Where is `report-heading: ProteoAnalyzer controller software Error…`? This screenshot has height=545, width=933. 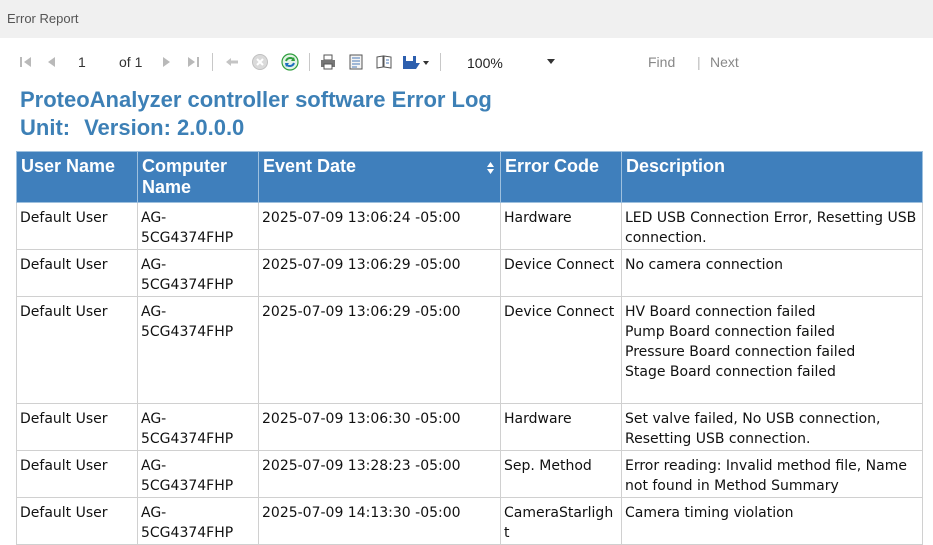 report-heading: ProteoAnalyzer controller software Error… is located at coordinates (256, 114).